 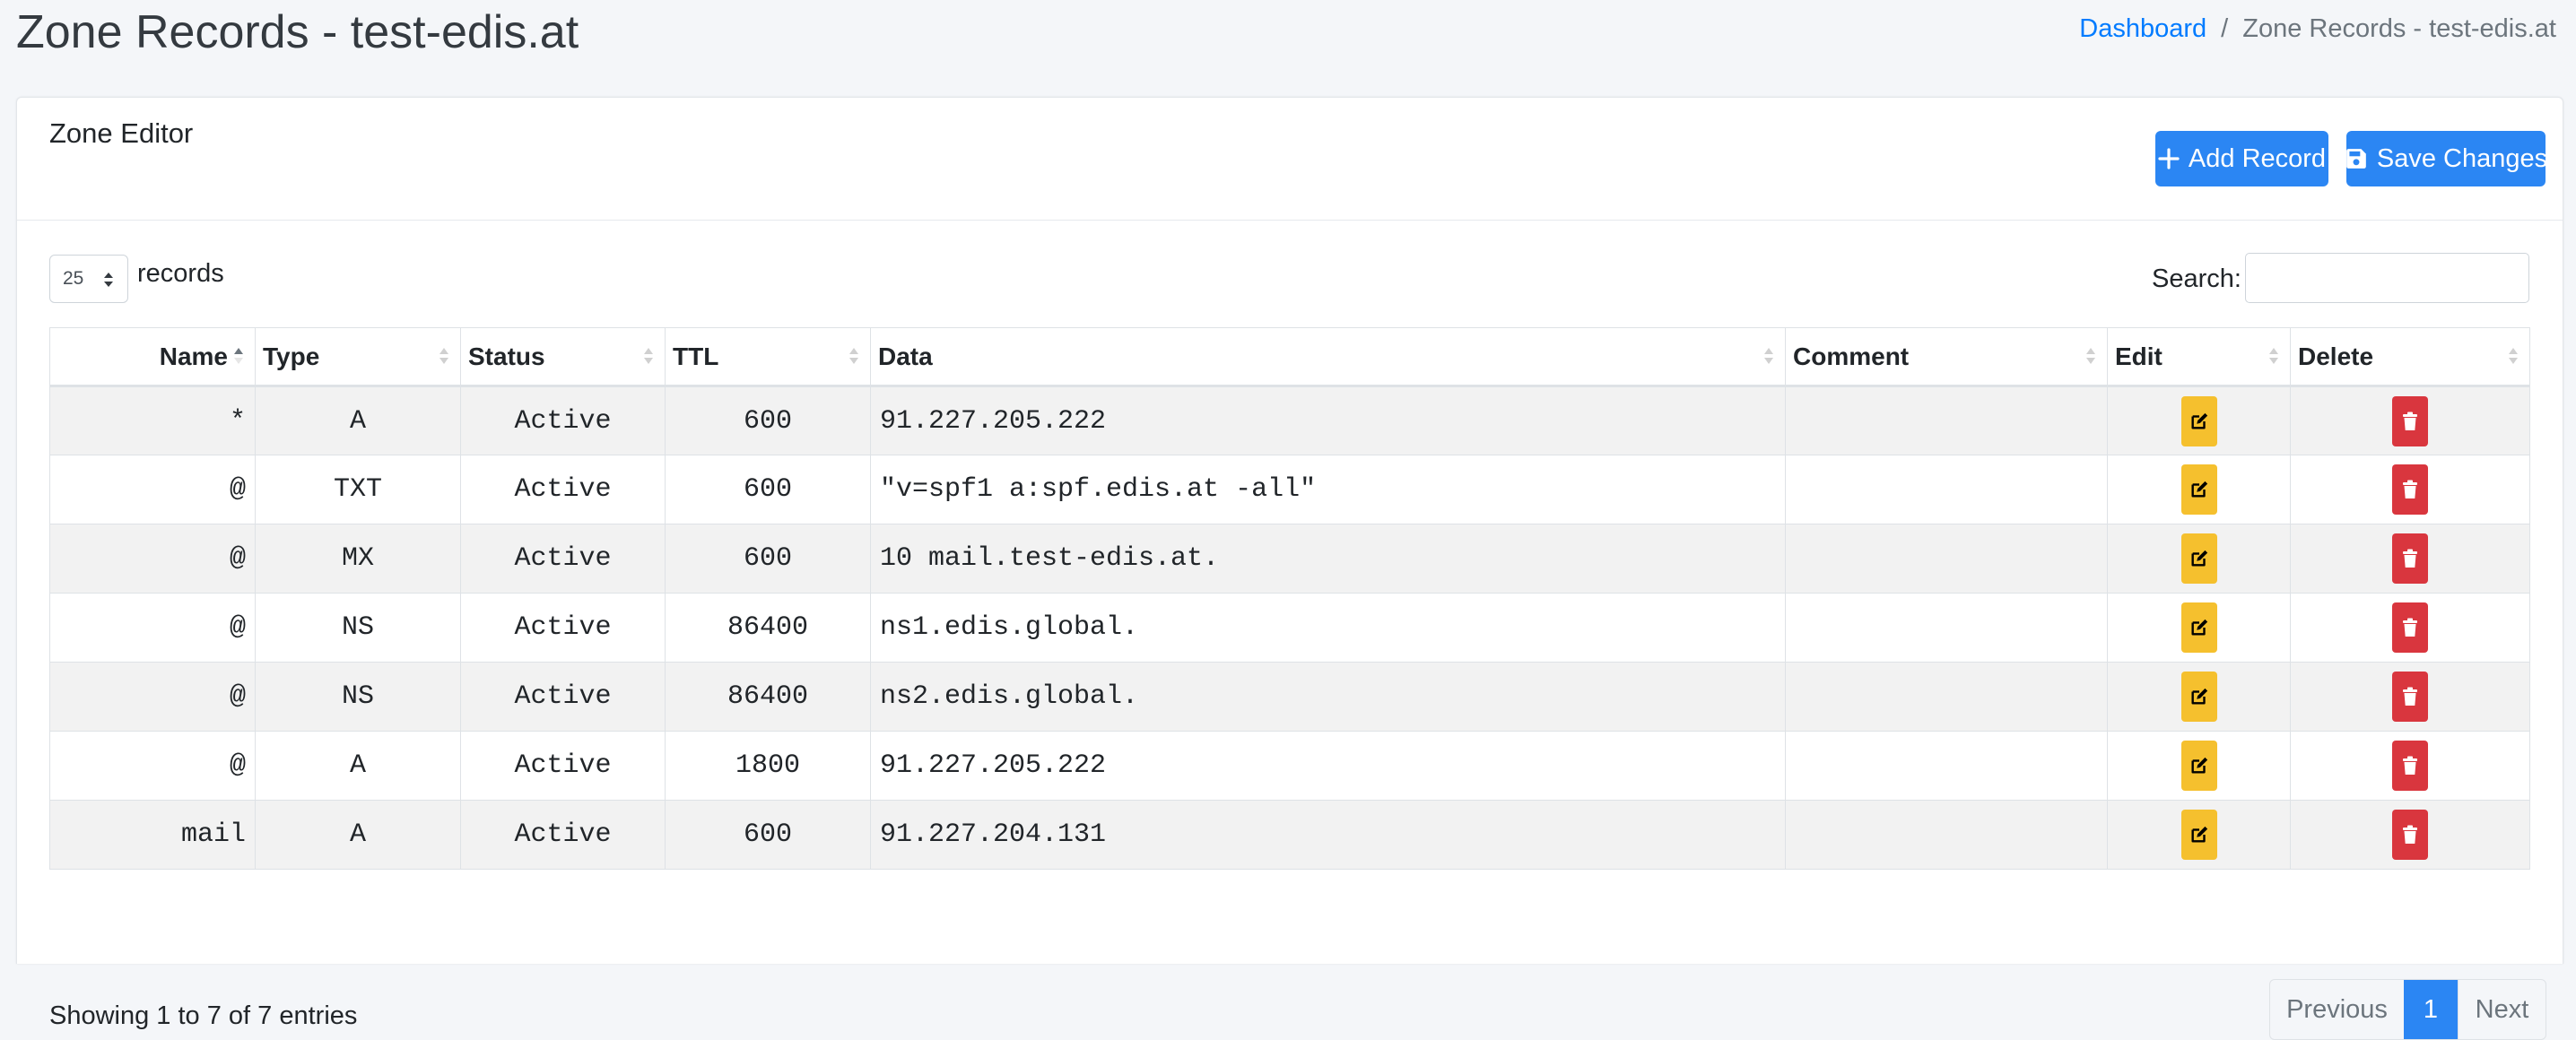 I want to click on column-header-data: Data, so click(x=1328, y=357).